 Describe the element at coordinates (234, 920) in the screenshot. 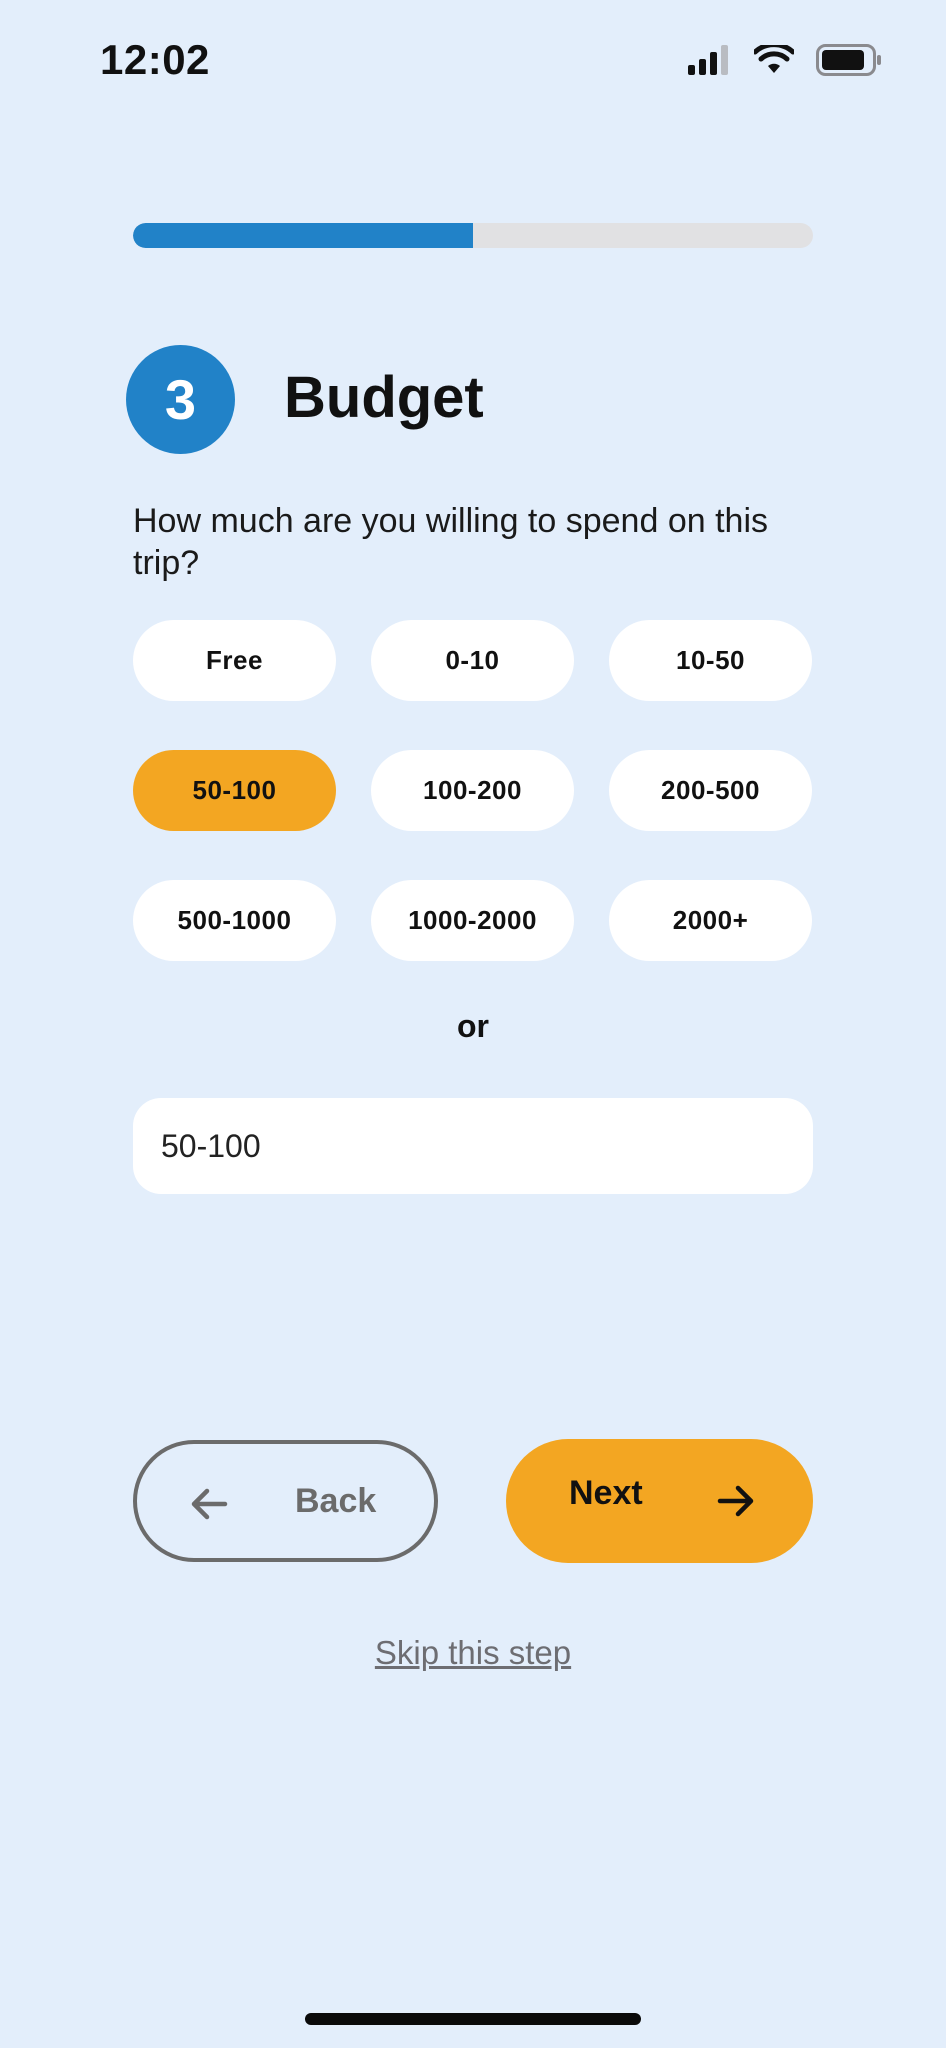

I see `budget-option-500-1000: 500-1000` at that location.